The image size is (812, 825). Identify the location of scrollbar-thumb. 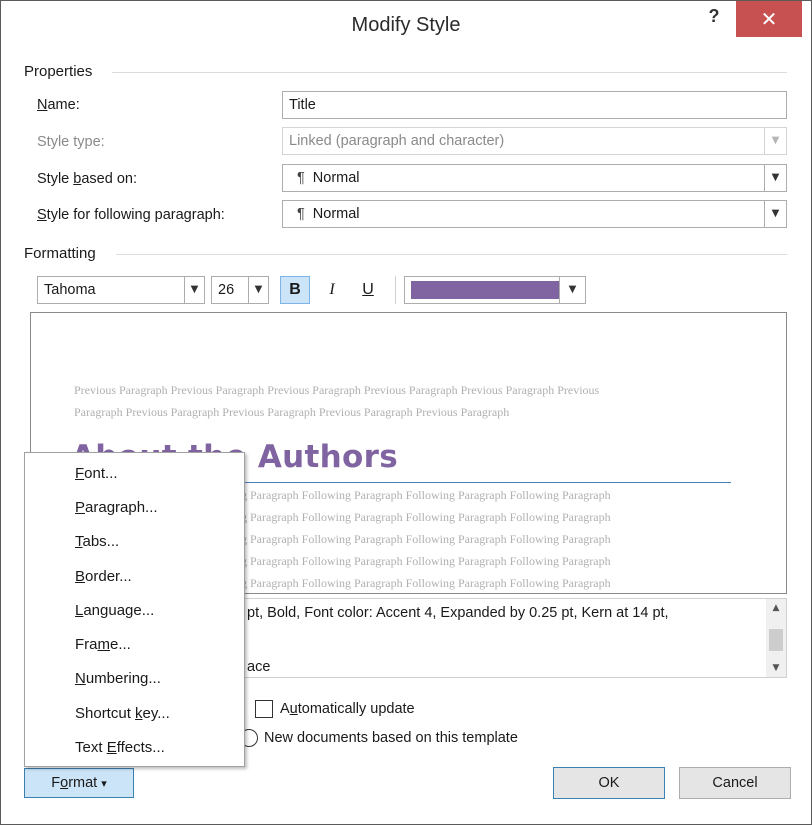
(776, 640).